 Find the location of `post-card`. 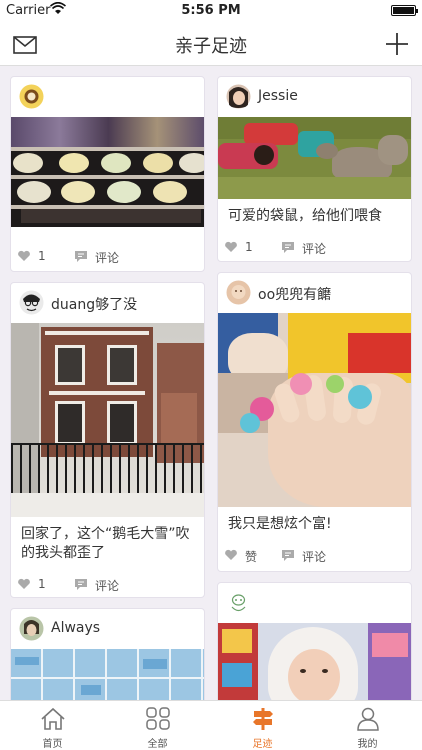

post-card is located at coordinates (314, 641).